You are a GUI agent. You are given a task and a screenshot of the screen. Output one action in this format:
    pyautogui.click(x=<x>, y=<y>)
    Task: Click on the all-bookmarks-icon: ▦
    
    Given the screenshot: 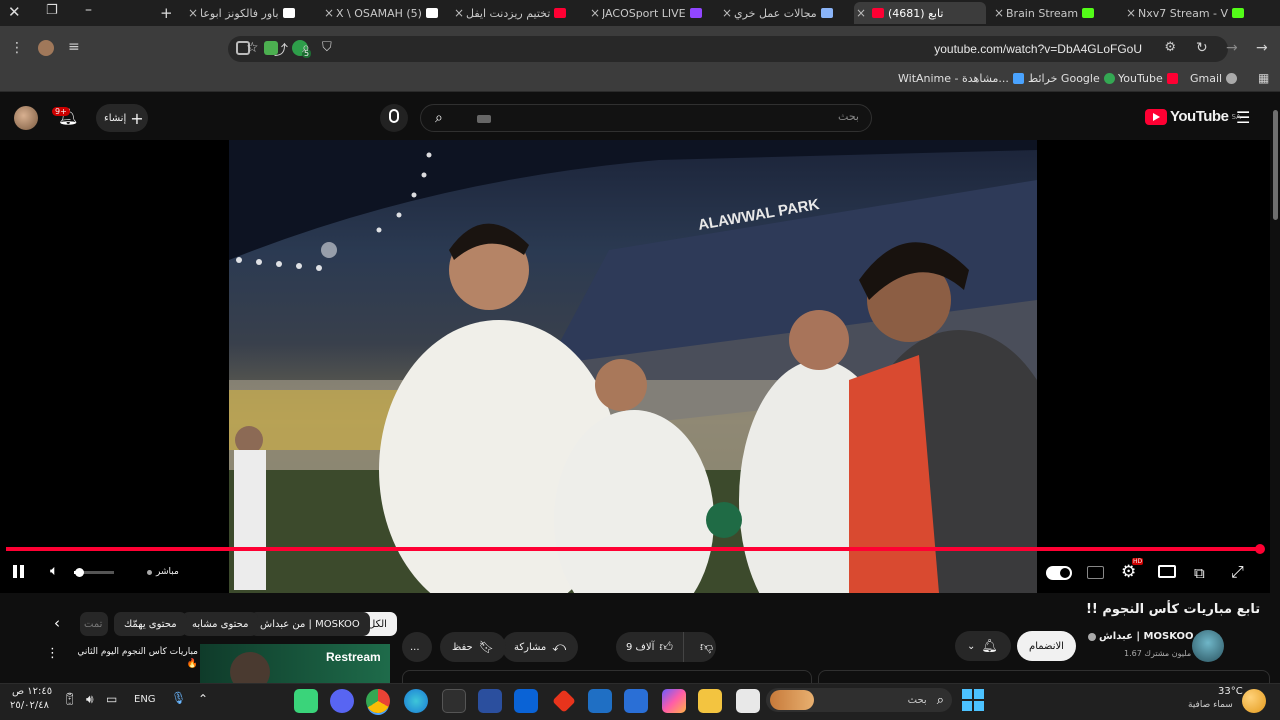 What is the action you would take?
    pyautogui.click(x=1263, y=78)
    